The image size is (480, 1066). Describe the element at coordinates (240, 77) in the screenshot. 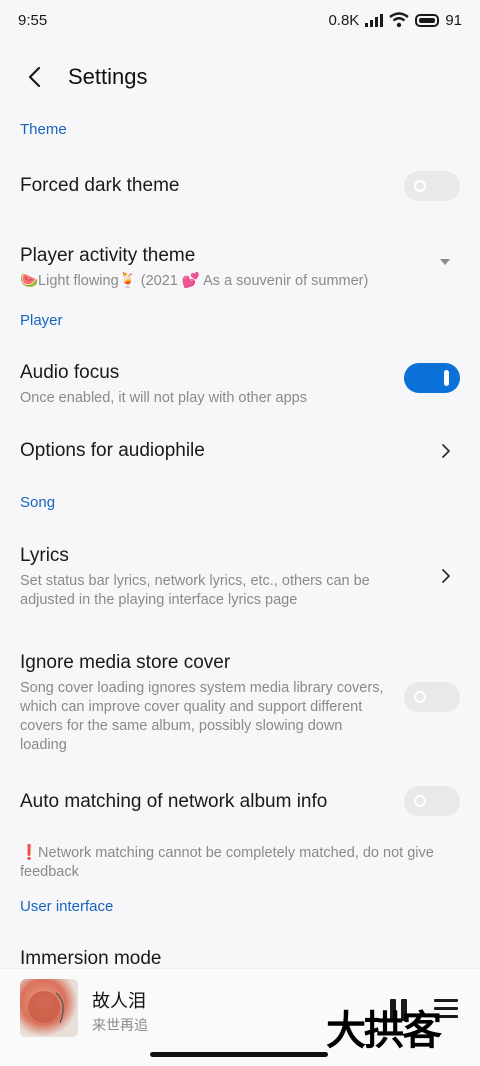

I see `app-header: Settings` at that location.